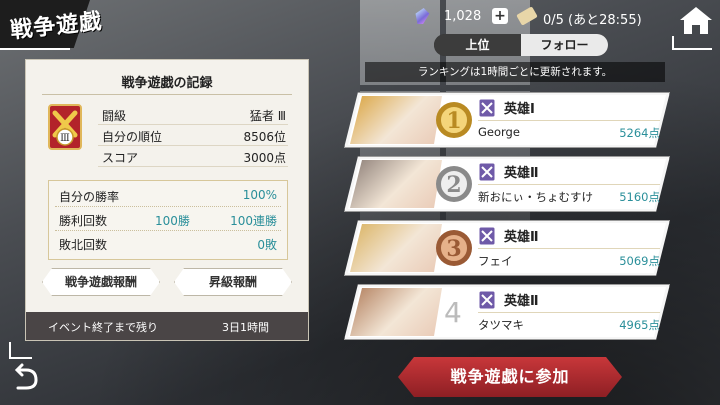 This screenshot has width=720, height=405. Describe the element at coordinates (168, 243) in the screenshot. I see `losses-row: 敗北回数 0敗` at that location.